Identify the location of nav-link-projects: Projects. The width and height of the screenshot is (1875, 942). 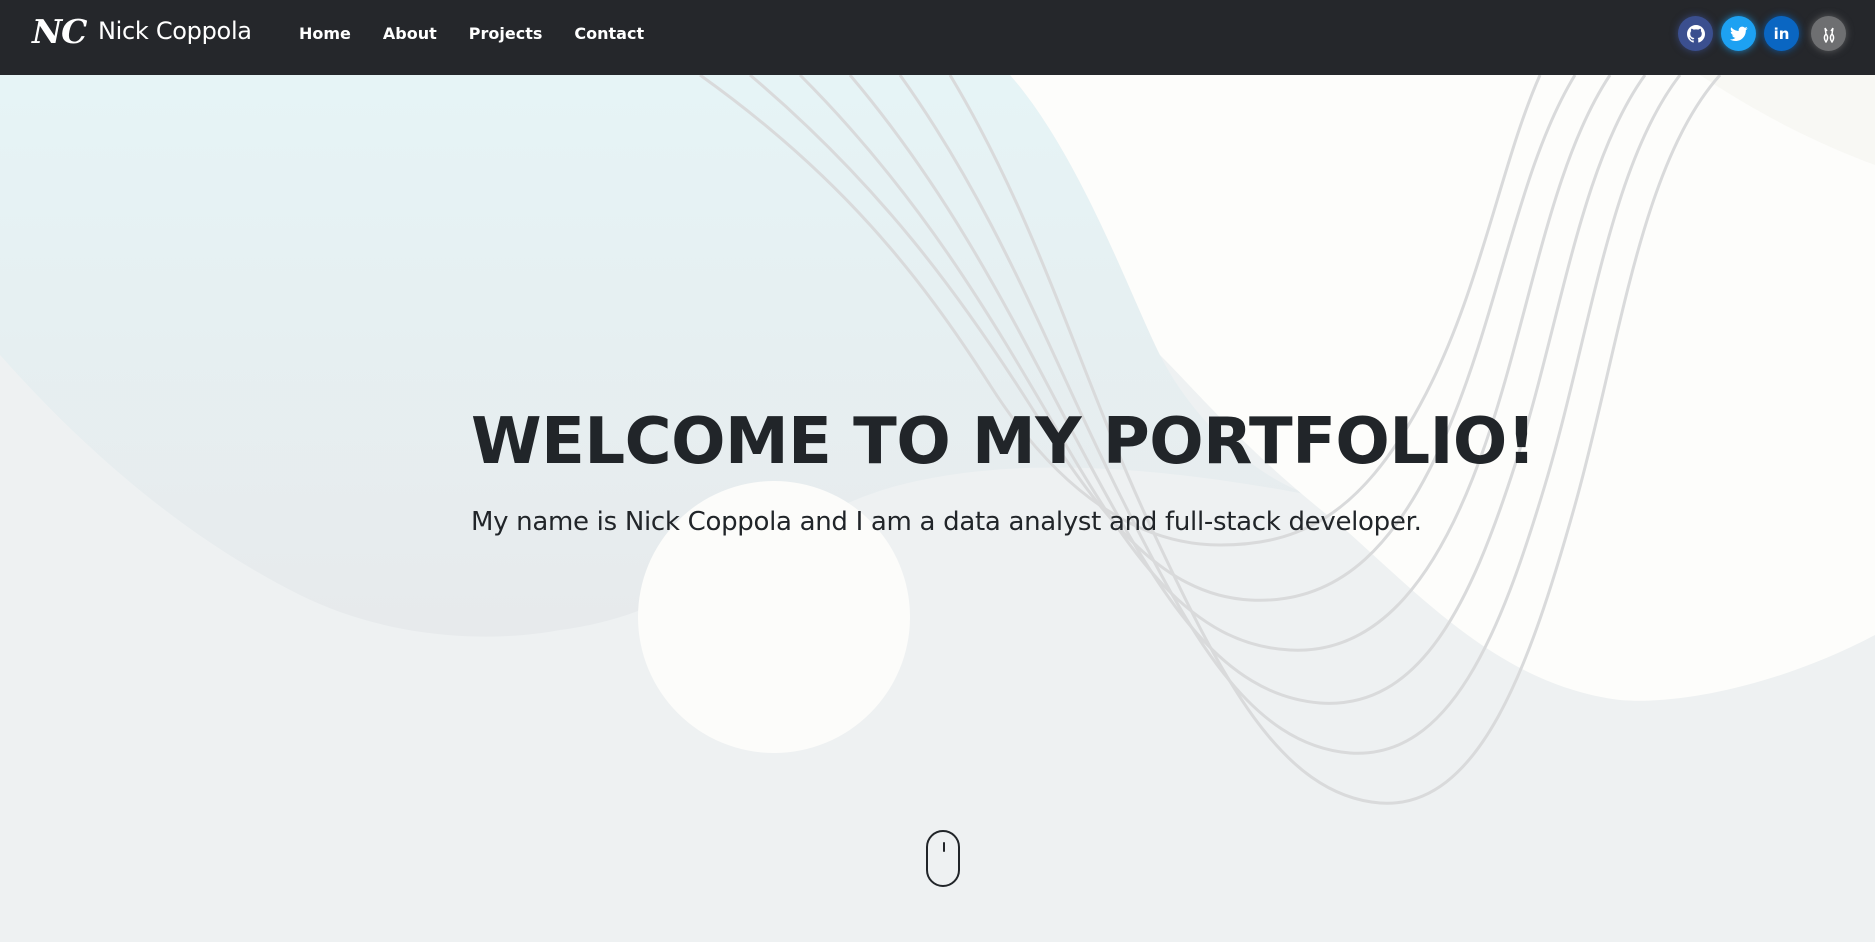
(506, 33).